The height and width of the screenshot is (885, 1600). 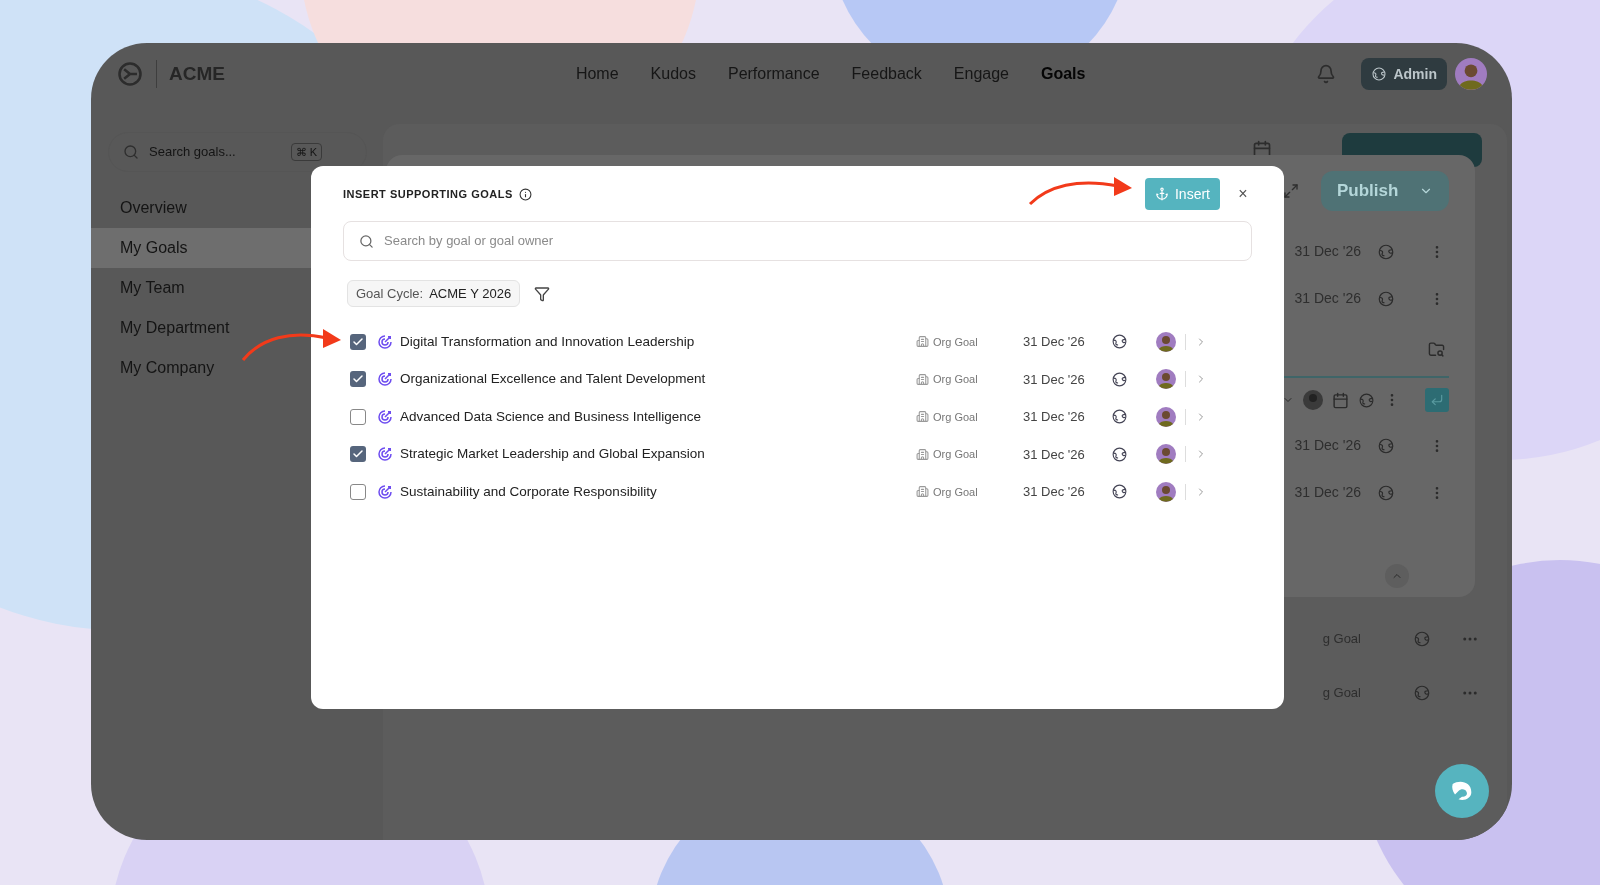 I want to click on enter-button, so click(x=1437, y=400).